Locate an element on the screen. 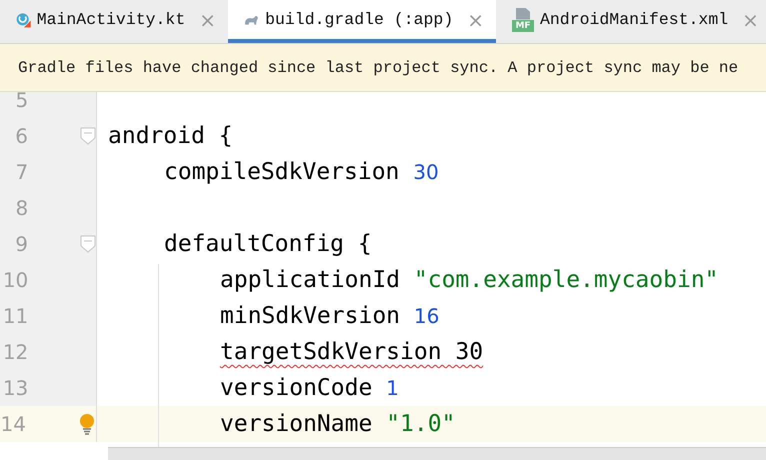 The width and height of the screenshot is (766, 460). number-literal: 30 is located at coordinates (426, 172).